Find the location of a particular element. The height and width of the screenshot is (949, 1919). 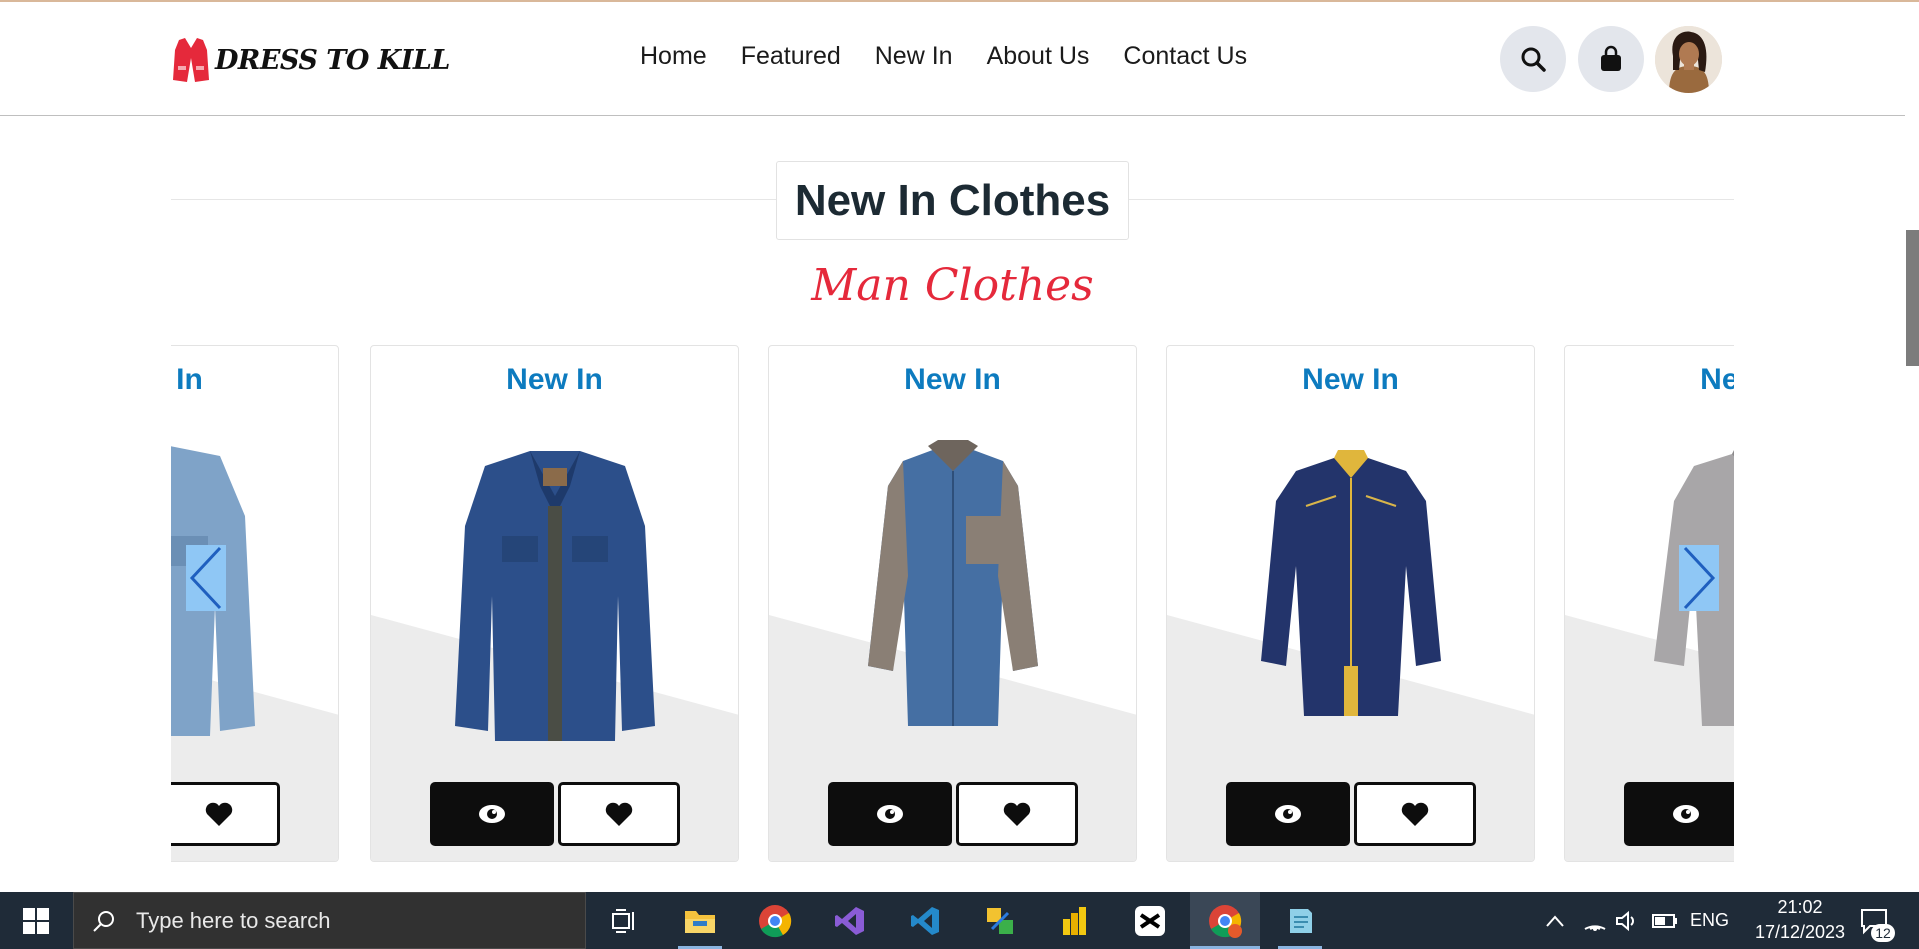

carousel-prev-button is located at coordinates (206, 578).